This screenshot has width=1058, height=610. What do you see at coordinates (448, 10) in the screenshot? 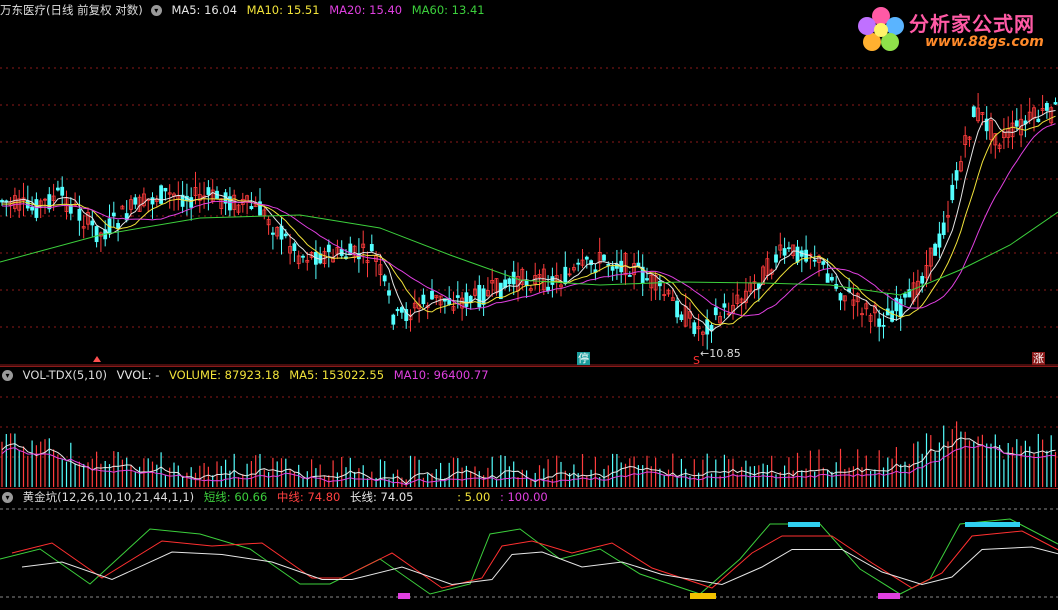
I see `ma60-value: MA60: 13.41` at bounding box center [448, 10].